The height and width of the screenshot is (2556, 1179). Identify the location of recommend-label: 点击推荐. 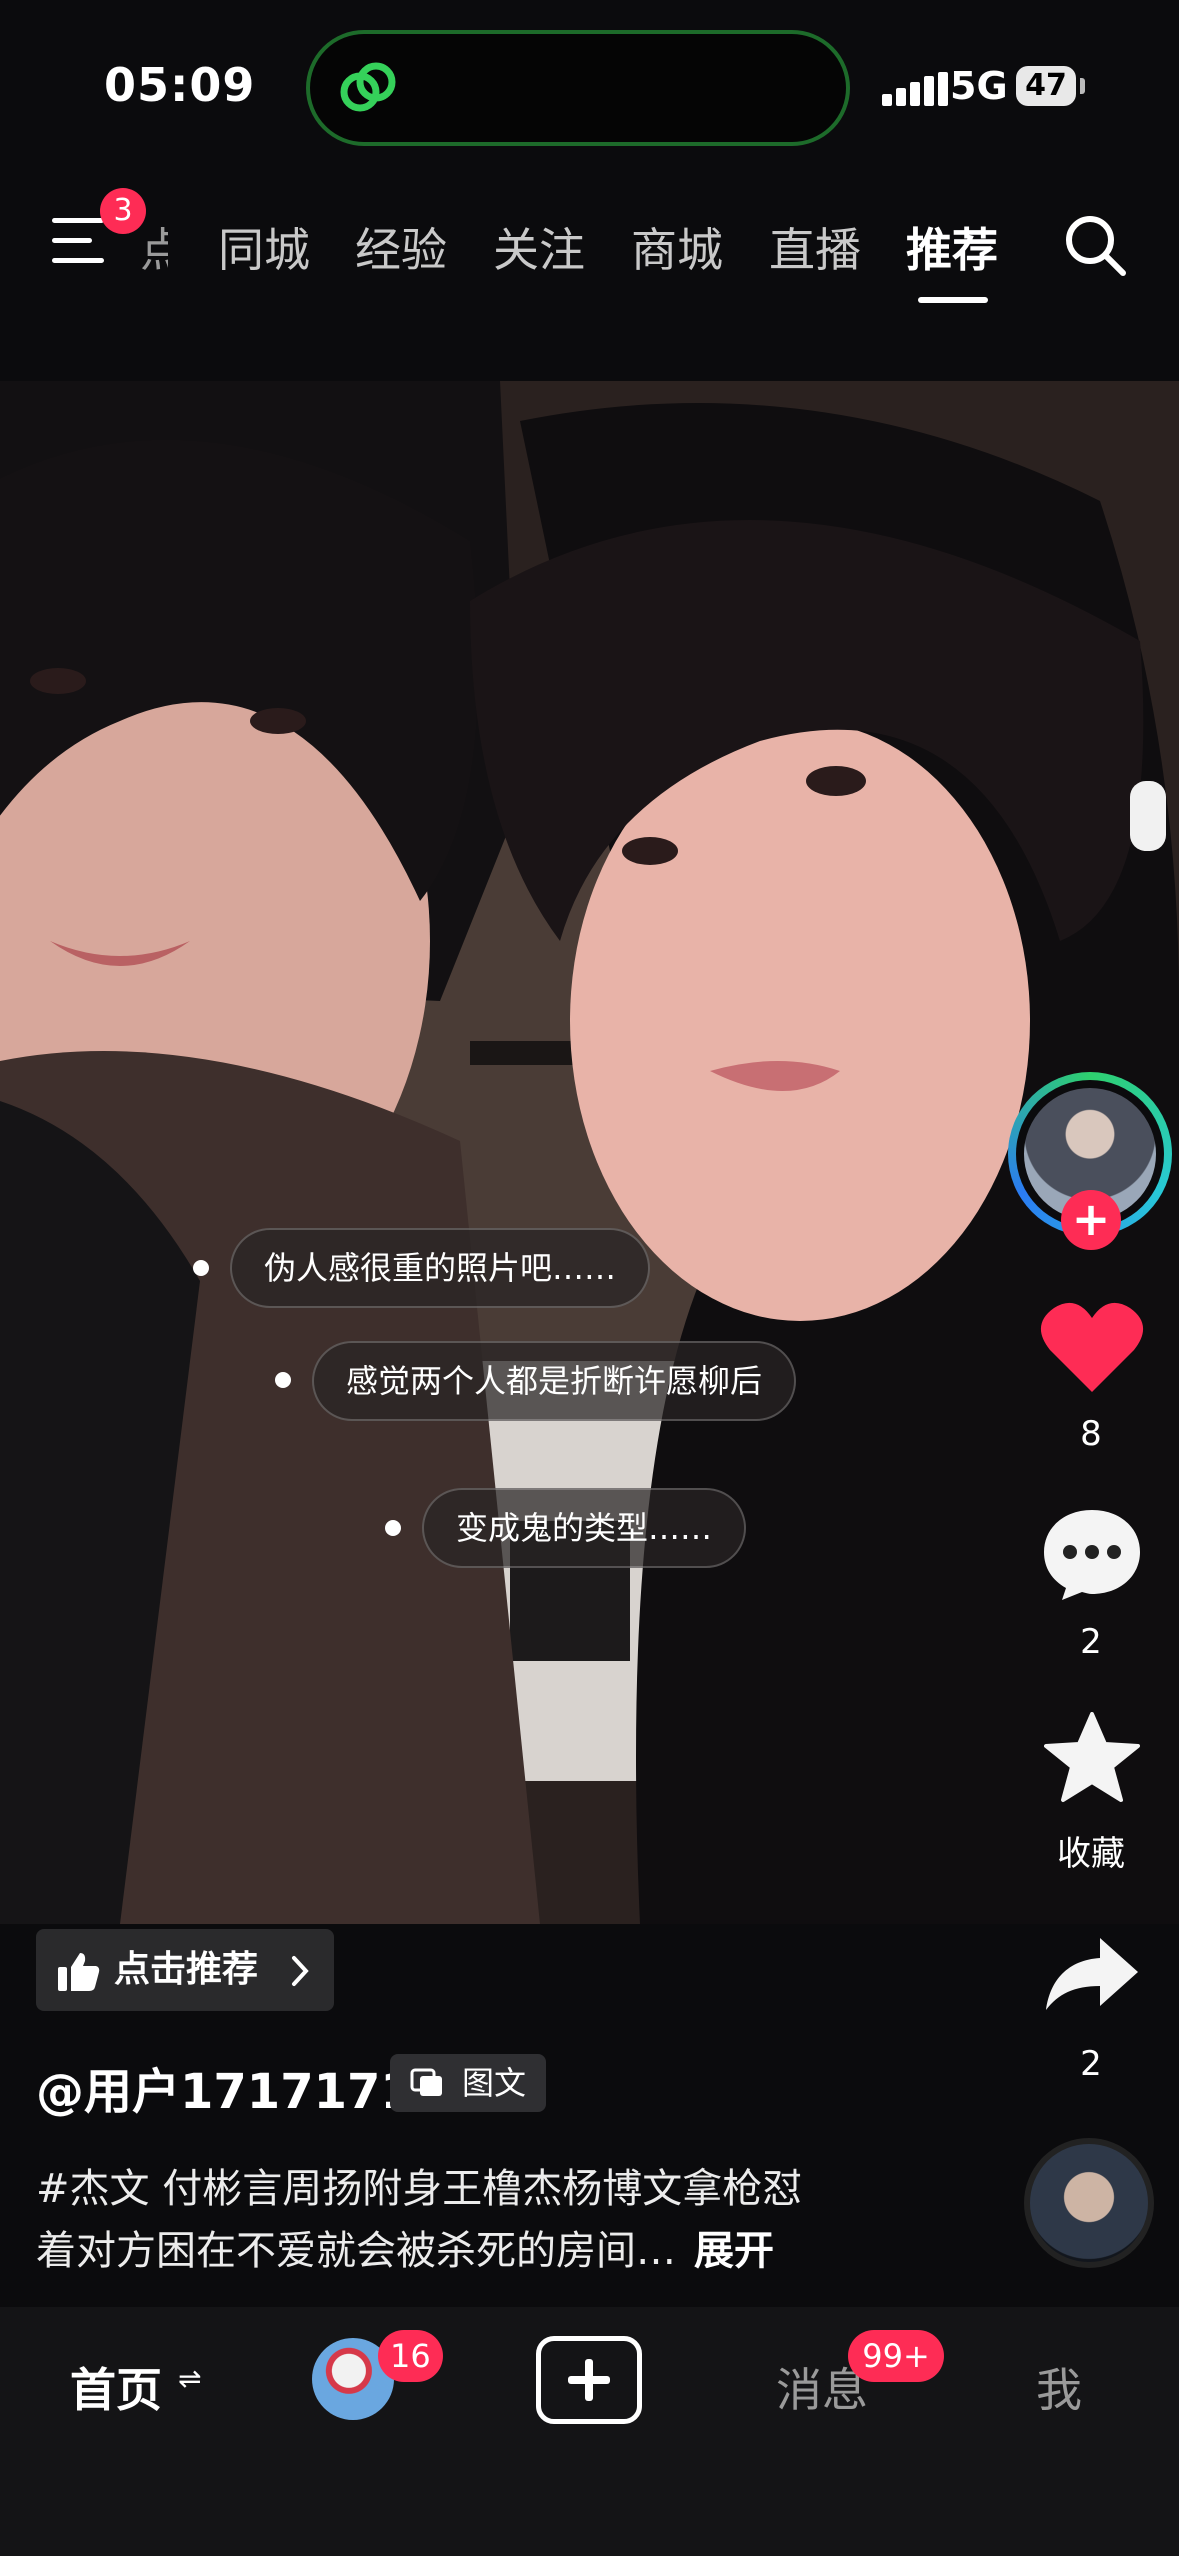
(186, 1969).